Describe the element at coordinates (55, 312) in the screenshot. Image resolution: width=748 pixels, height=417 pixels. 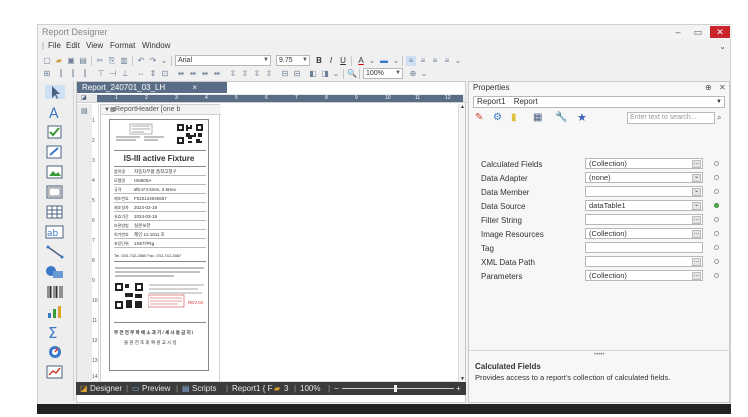
I see `chart-icon` at that location.